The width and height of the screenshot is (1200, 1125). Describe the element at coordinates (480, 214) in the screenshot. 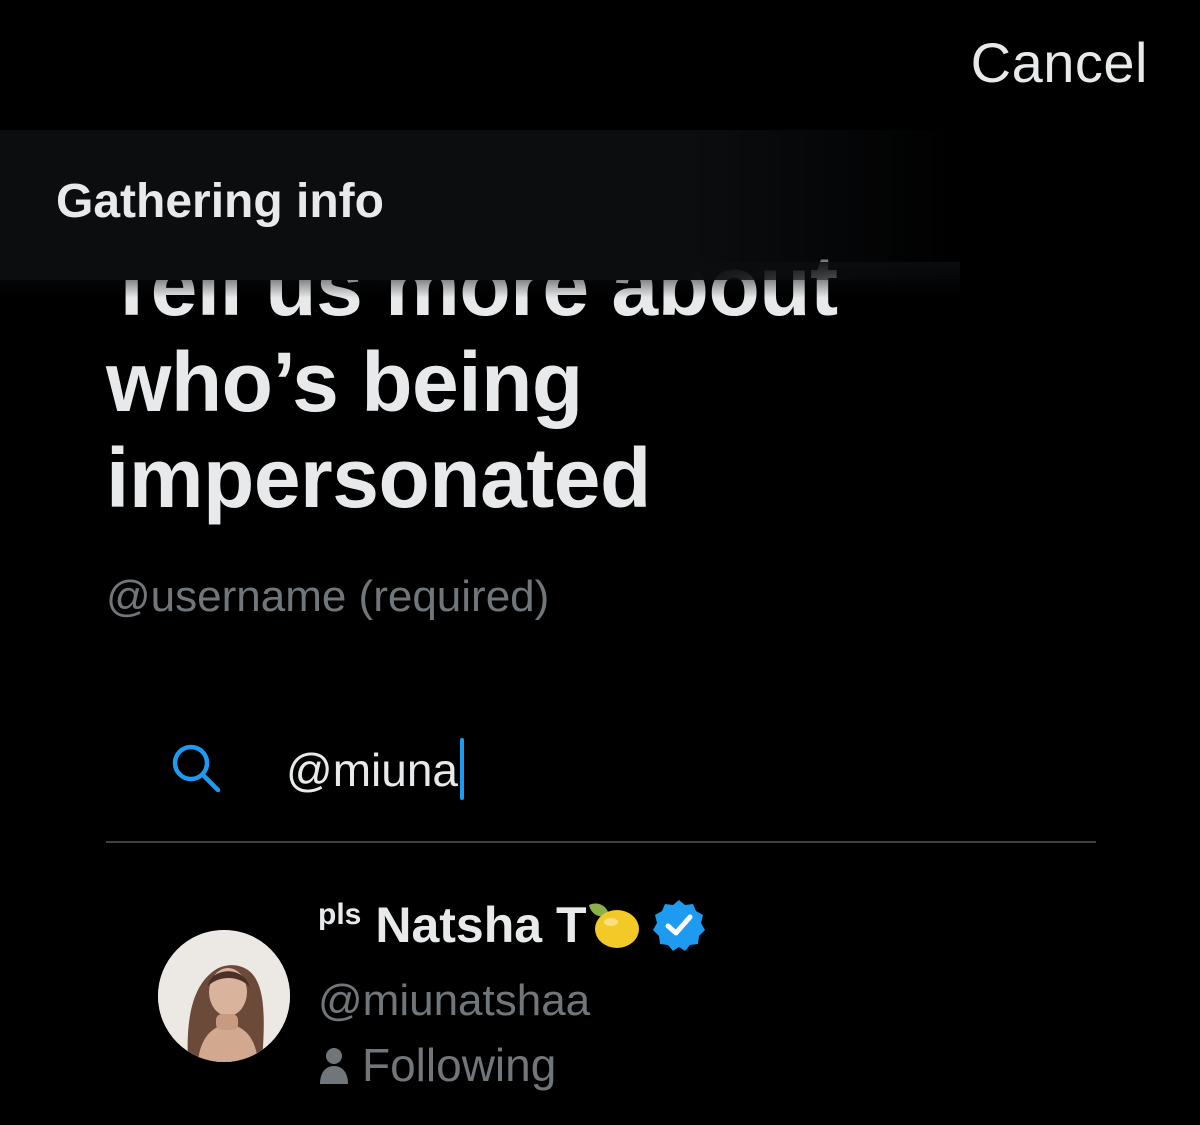

I see `status-banner: Gathering info` at that location.